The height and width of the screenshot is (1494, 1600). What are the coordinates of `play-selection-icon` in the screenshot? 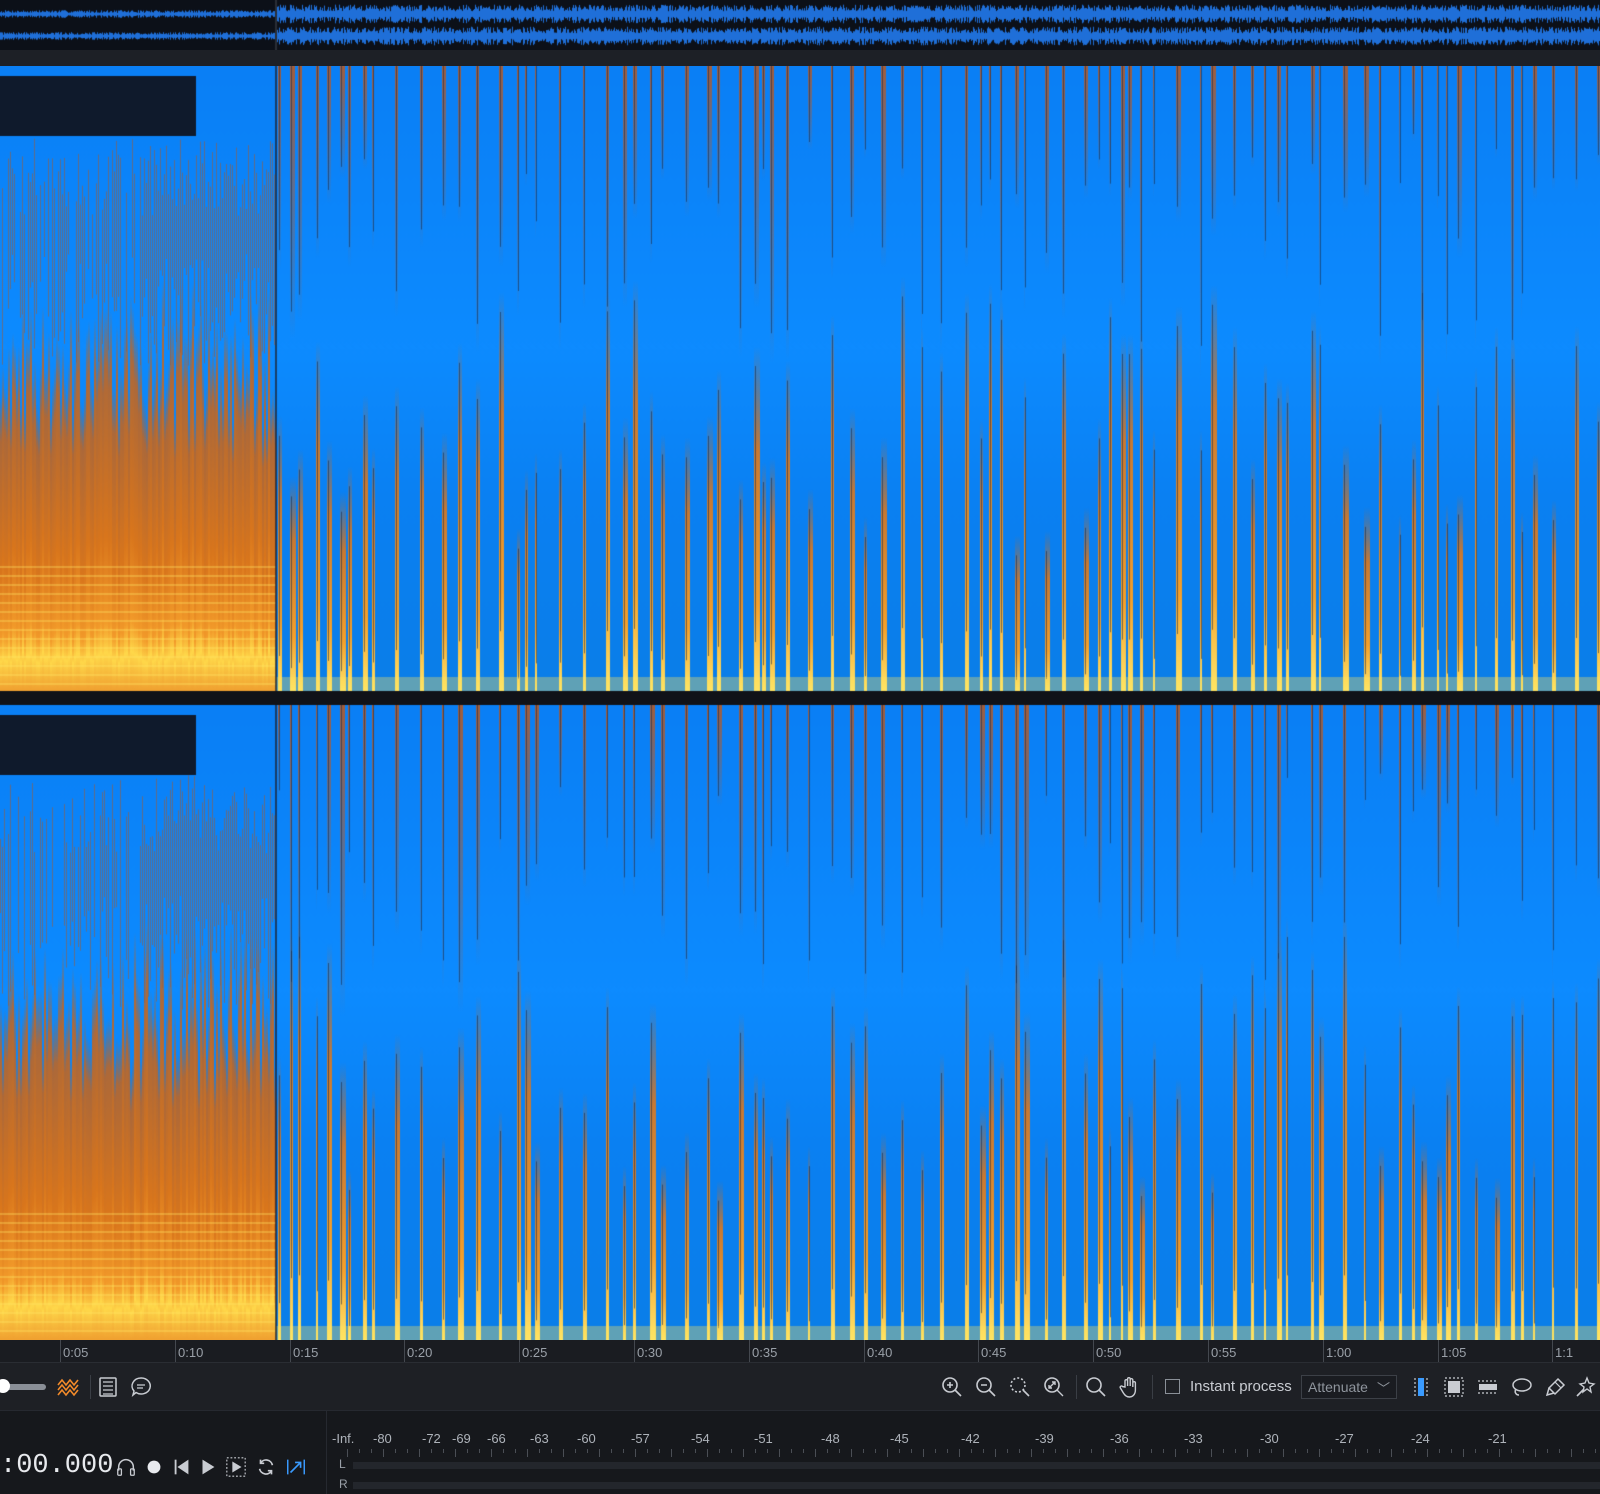 It's located at (236, 1467).